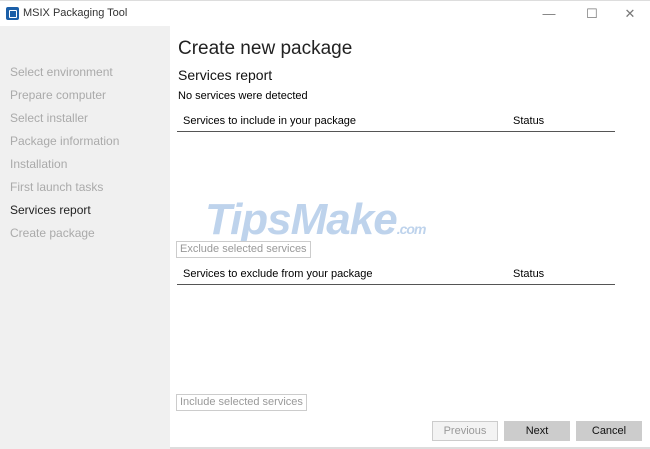 This screenshot has height=449, width=650. I want to click on page-title: Create new package, so click(265, 48).